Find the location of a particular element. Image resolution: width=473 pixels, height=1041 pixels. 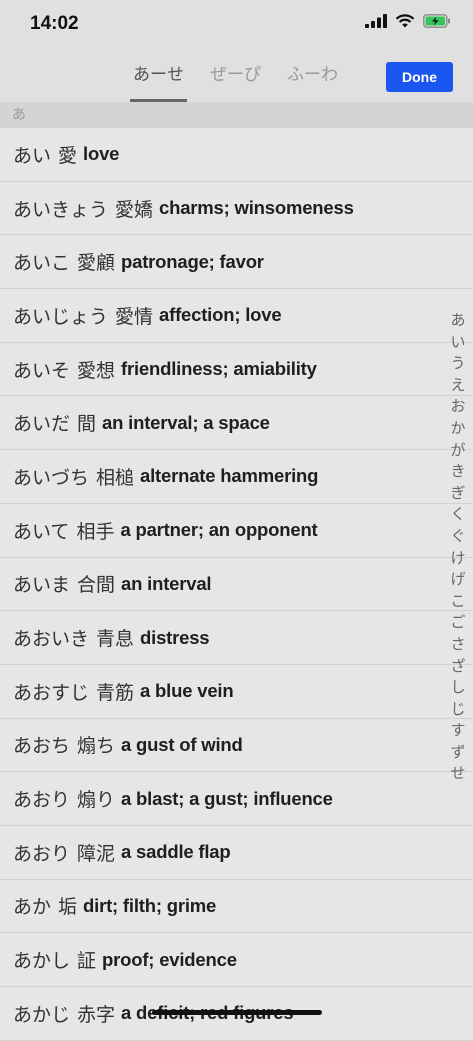

list-item: あいきょう 愛嬌 charms; winsomeness is located at coordinates (236, 209).